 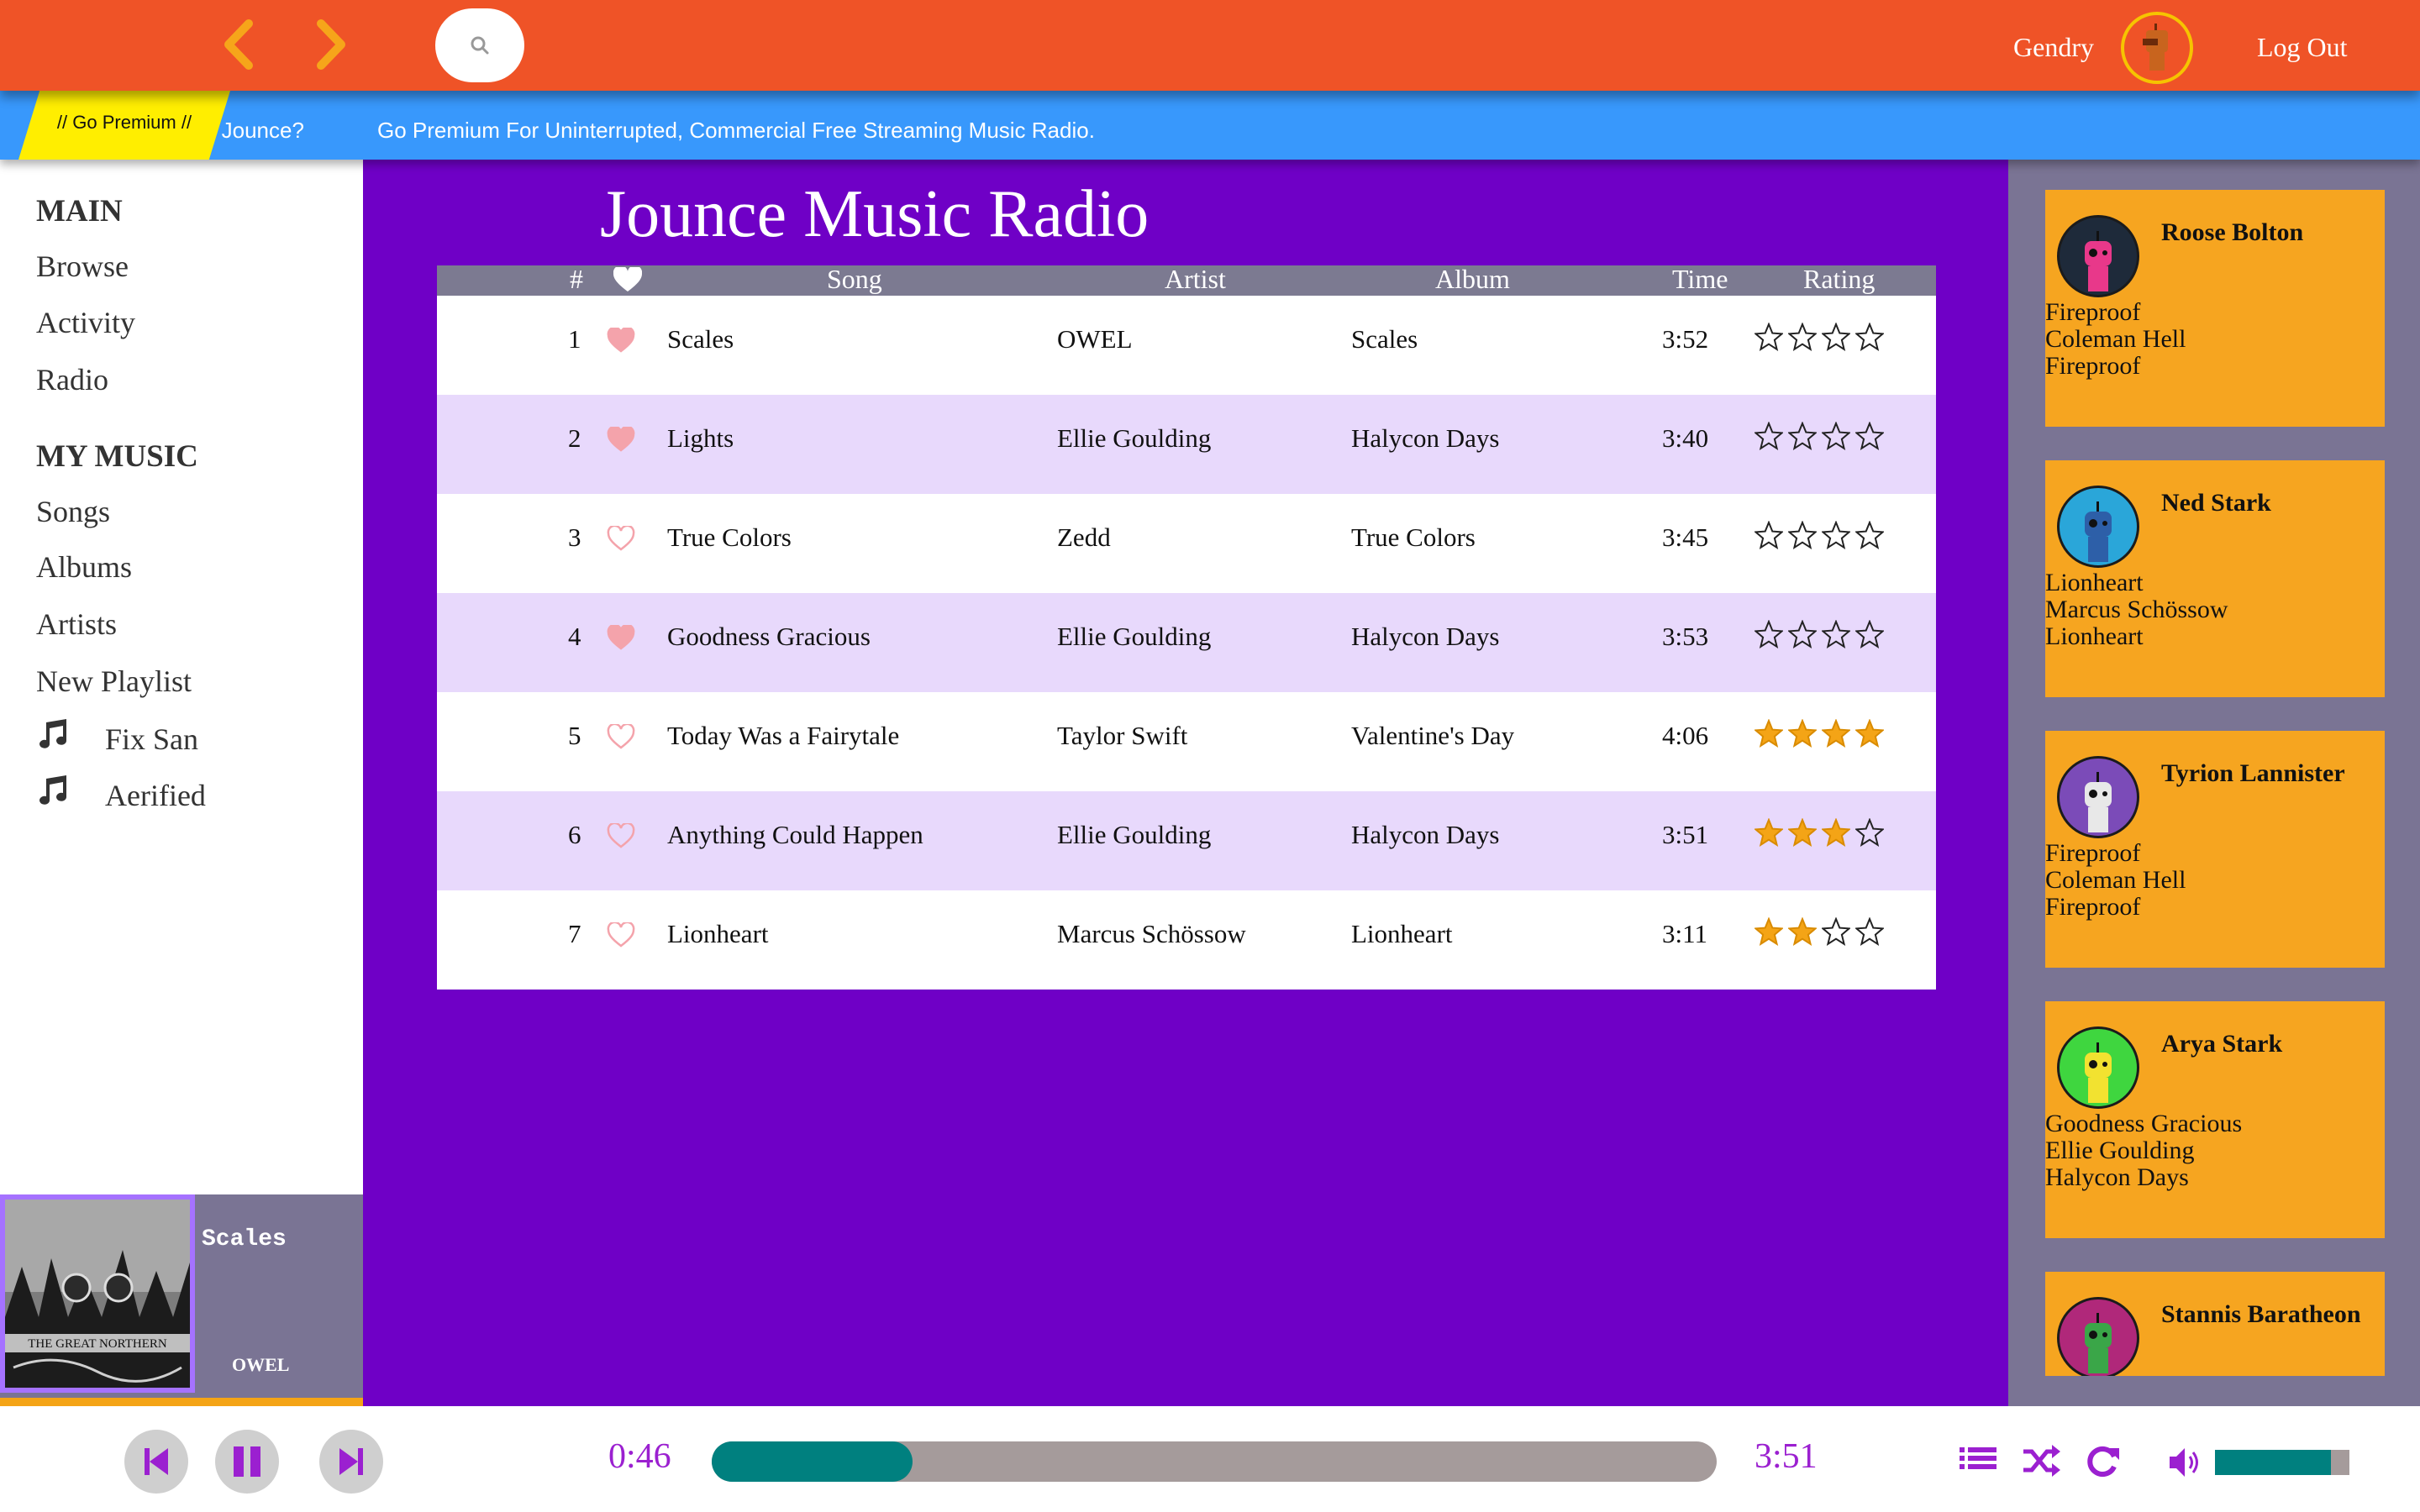 What do you see at coordinates (769, 637) in the screenshot?
I see `track-song: Goodness Gracious` at bounding box center [769, 637].